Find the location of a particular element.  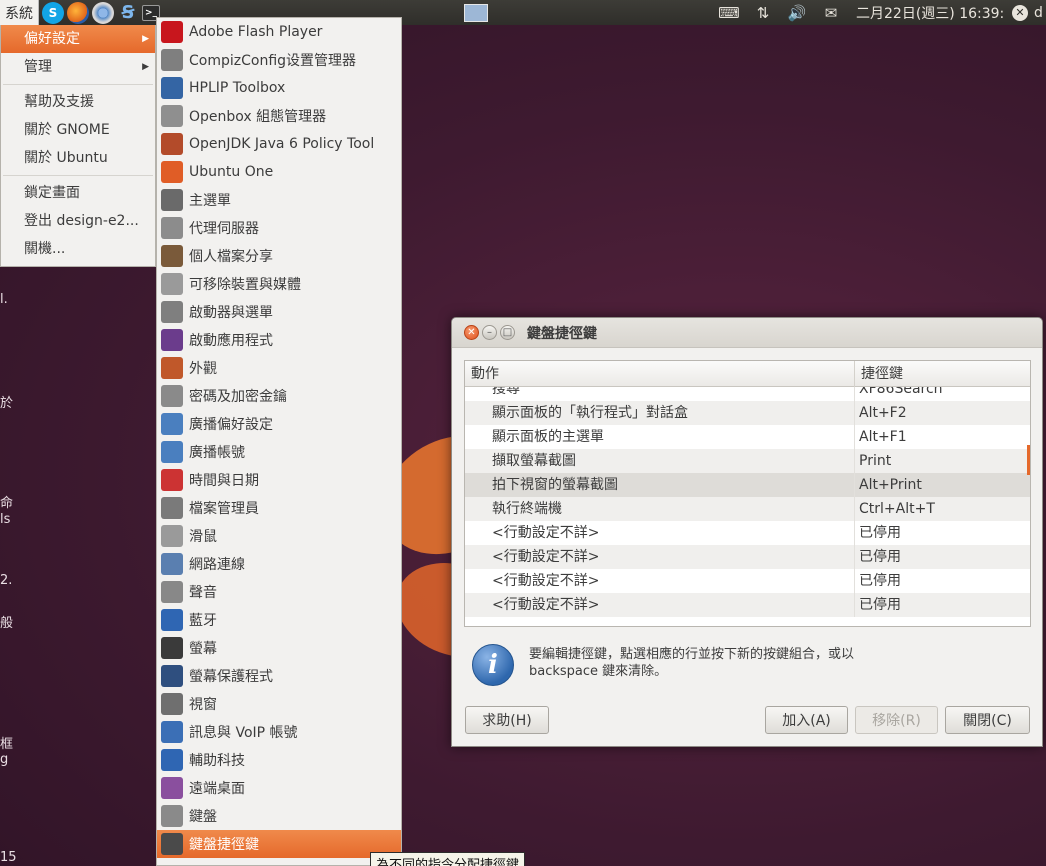

pref-menu-item: Adobe Flash Player is located at coordinates (279, 32).